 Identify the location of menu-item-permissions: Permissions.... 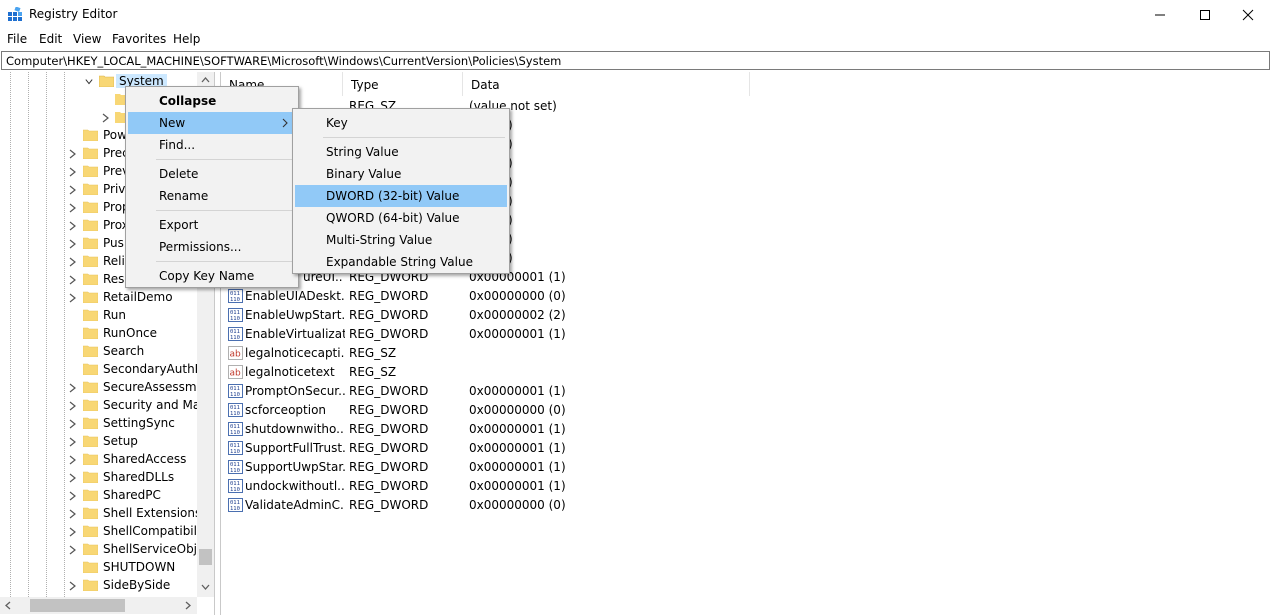
(212, 247).